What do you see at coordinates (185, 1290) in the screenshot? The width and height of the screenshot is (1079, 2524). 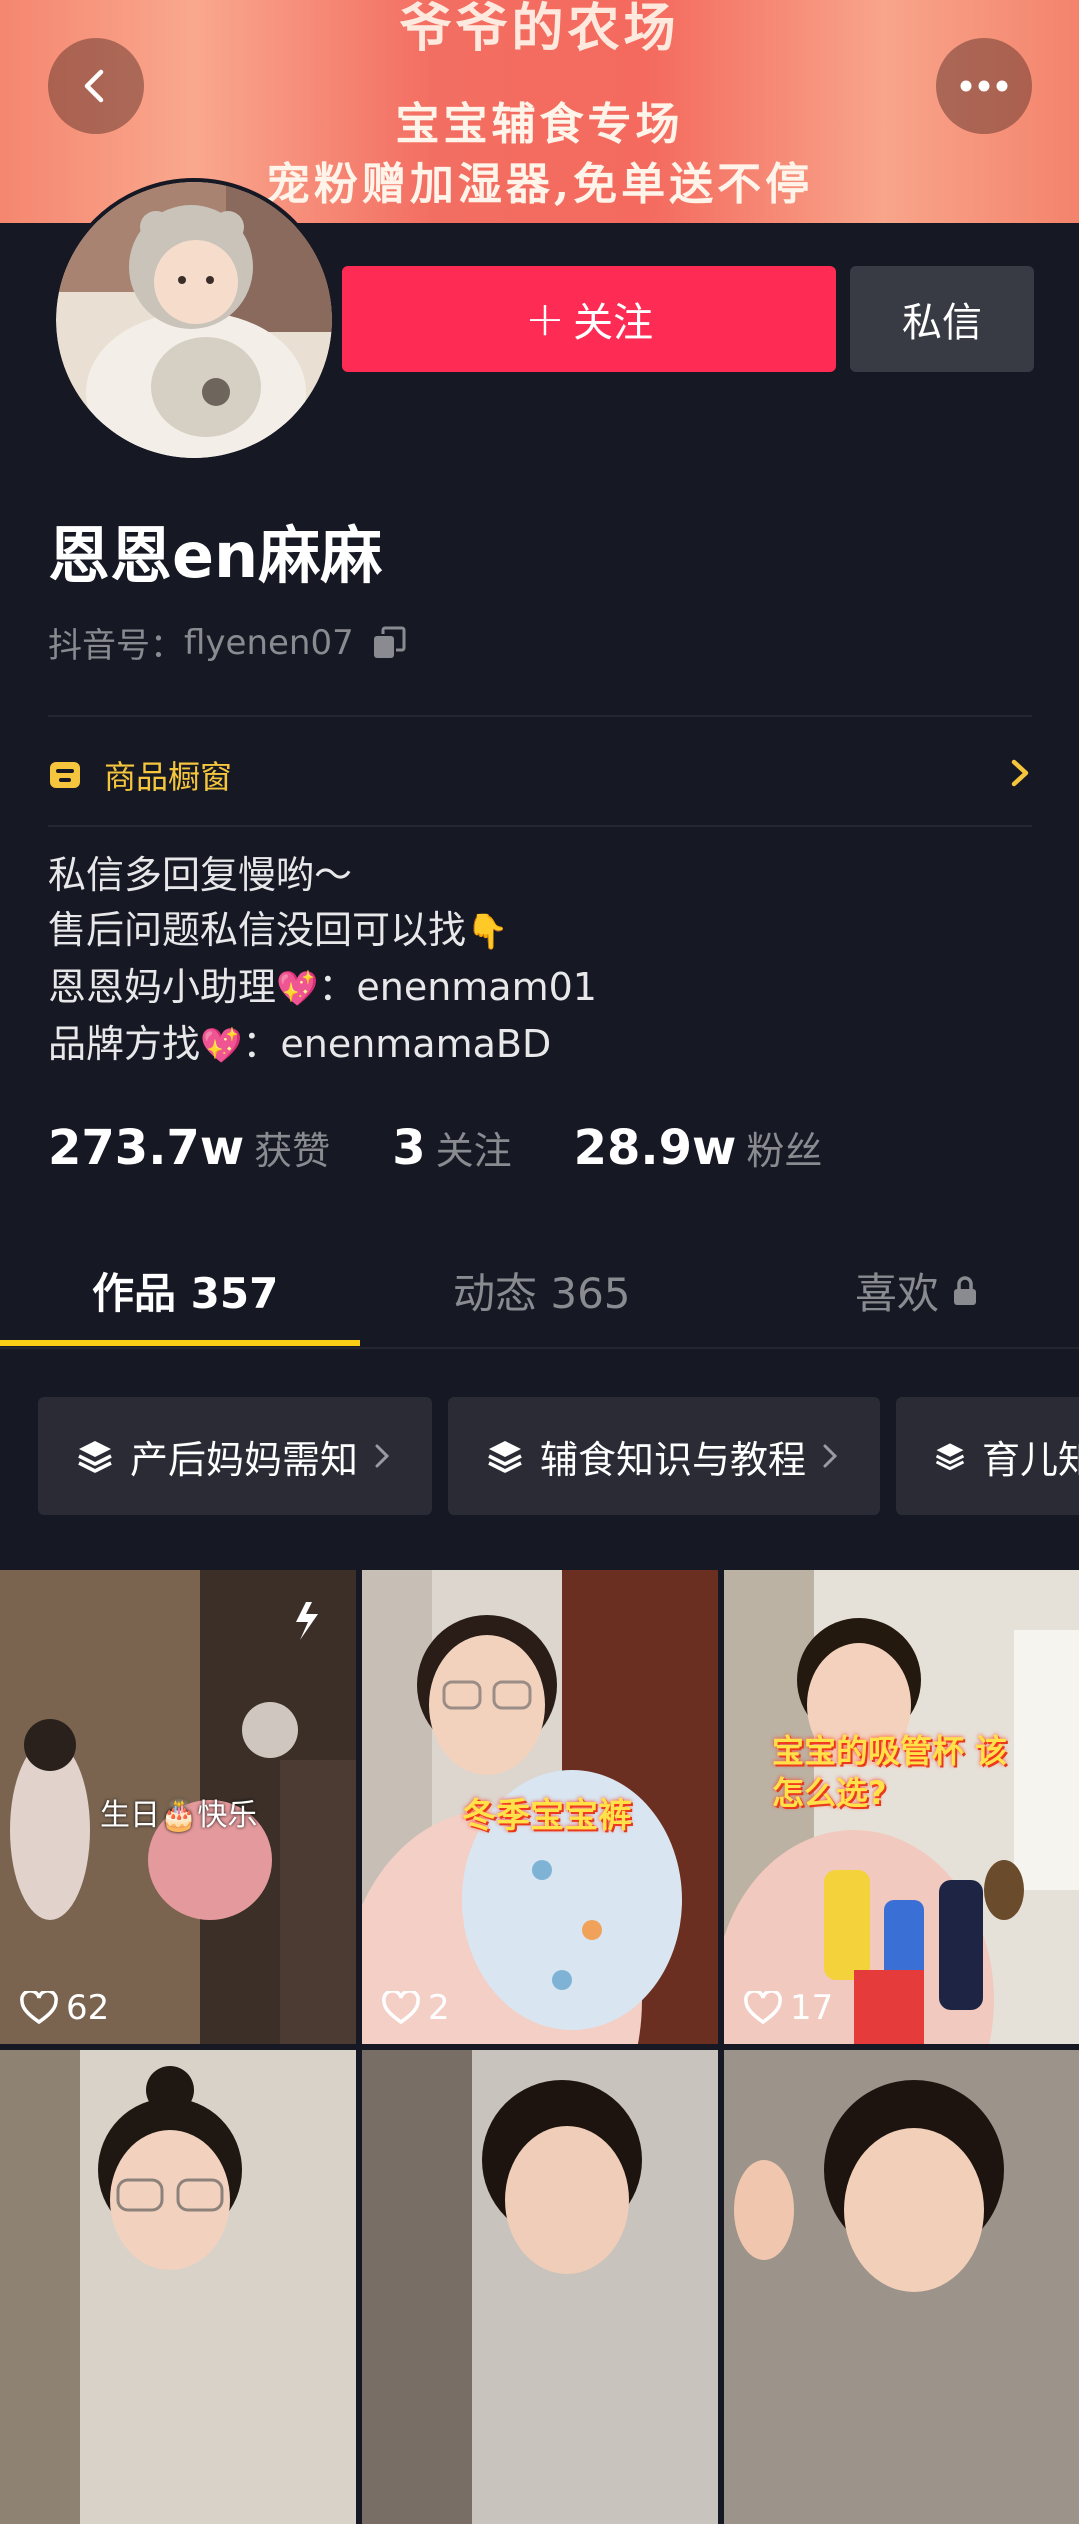 I see `tab-works: 作品 357` at bounding box center [185, 1290].